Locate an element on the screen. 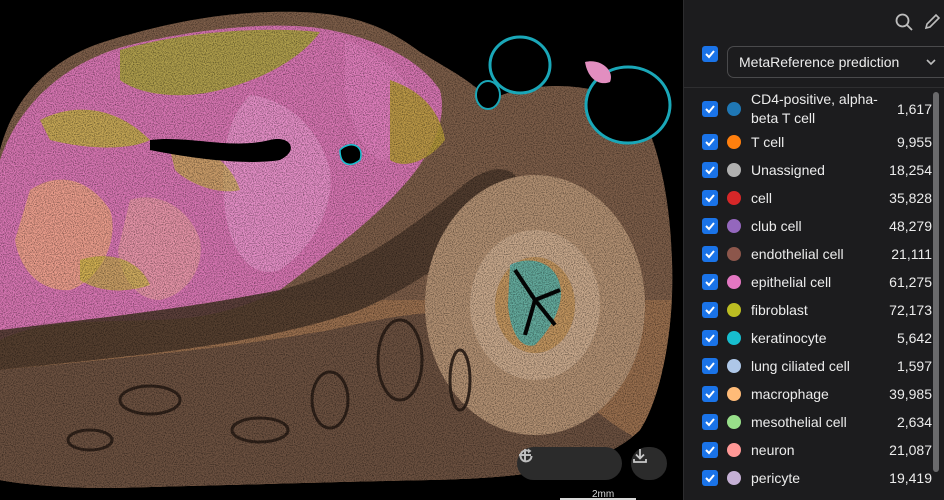  map-controls is located at coordinates (569, 463).